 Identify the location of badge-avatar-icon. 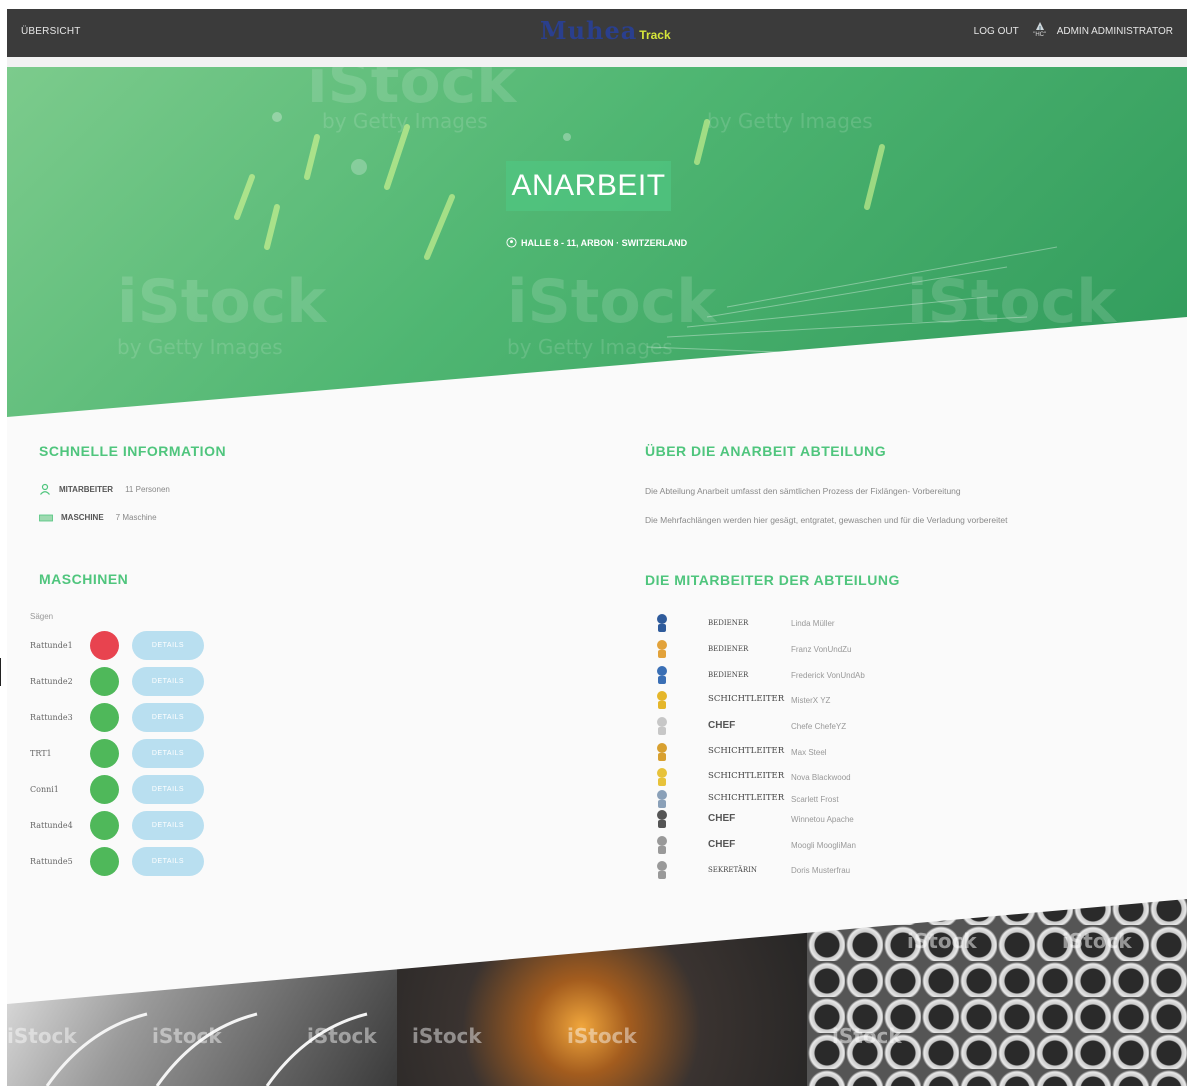
(662, 819).